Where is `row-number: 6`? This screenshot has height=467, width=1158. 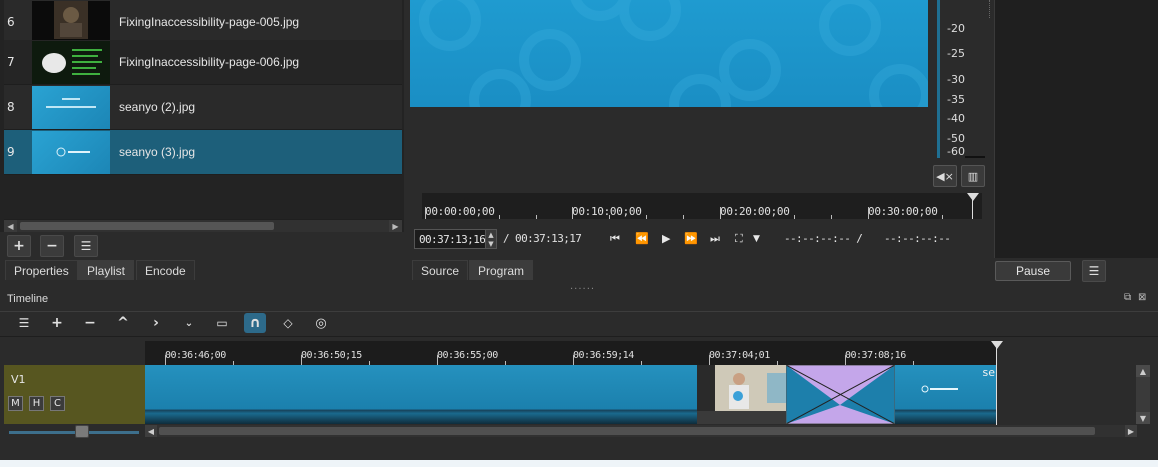
row-number: 6 is located at coordinates (11, 22).